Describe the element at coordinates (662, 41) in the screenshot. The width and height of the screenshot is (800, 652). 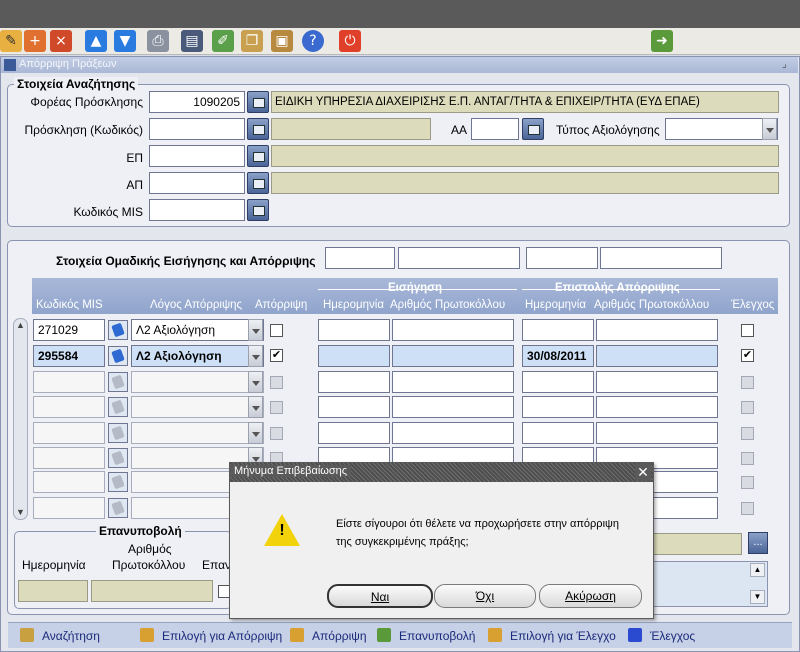
I see `navigator-icon: ➜` at that location.